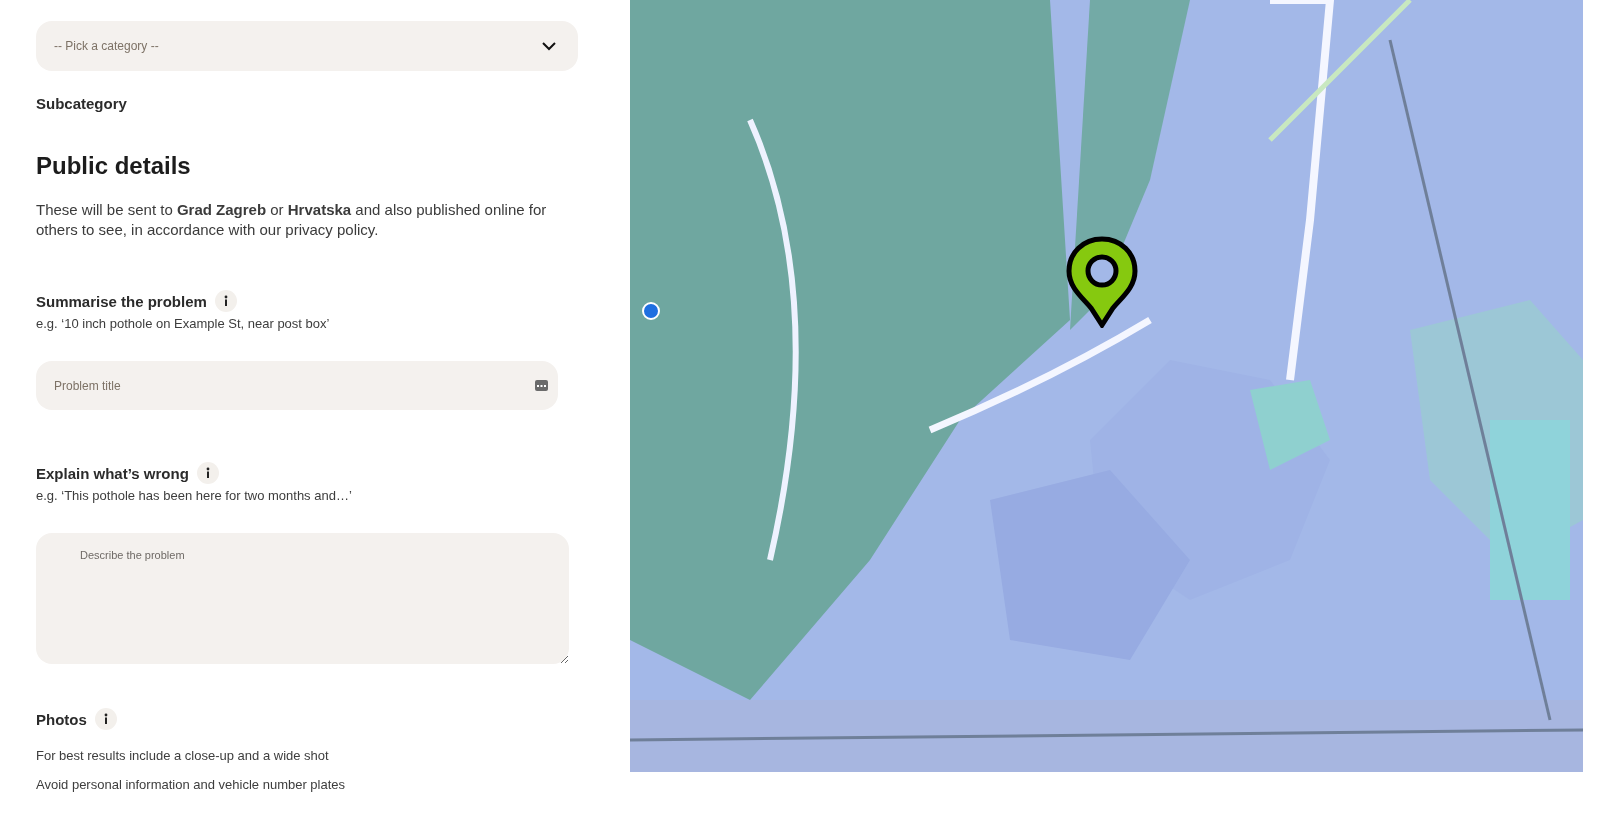  What do you see at coordinates (82, 103) in the screenshot?
I see `subcategory-label: Subcategory` at bounding box center [82, 103].